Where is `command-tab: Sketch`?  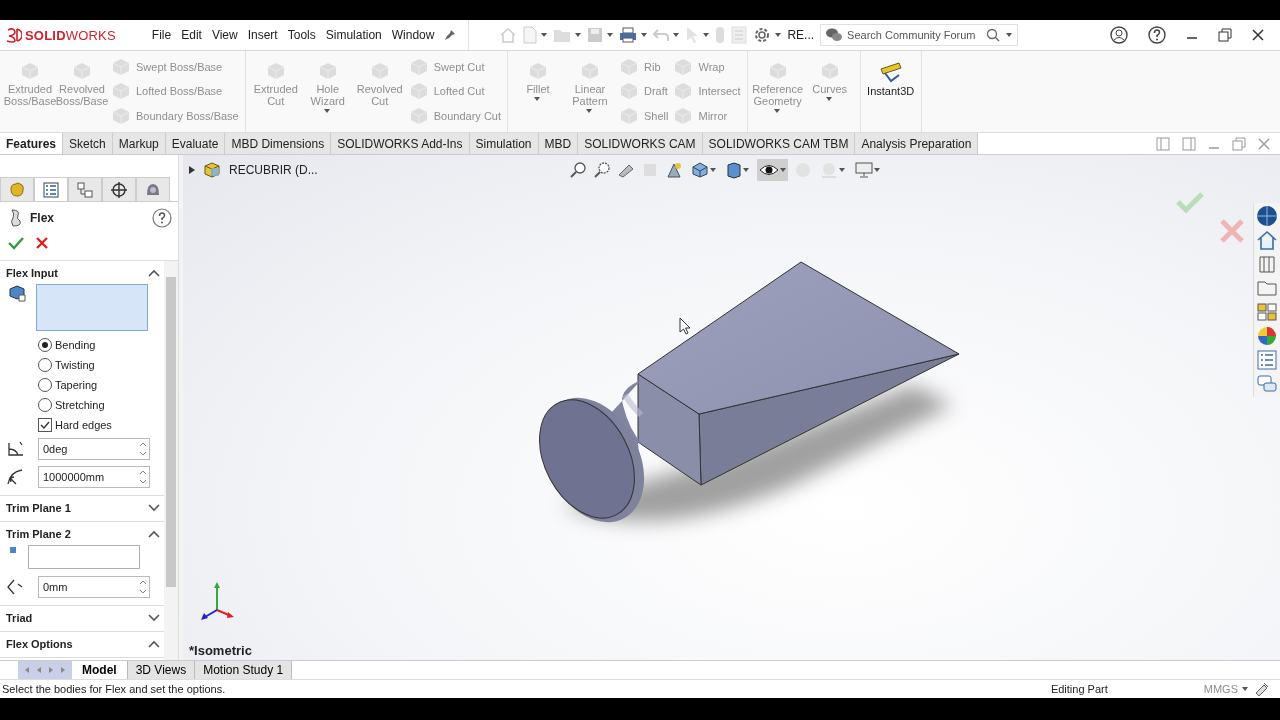
command-tab: Sketch is located at coordinates (88, 143).